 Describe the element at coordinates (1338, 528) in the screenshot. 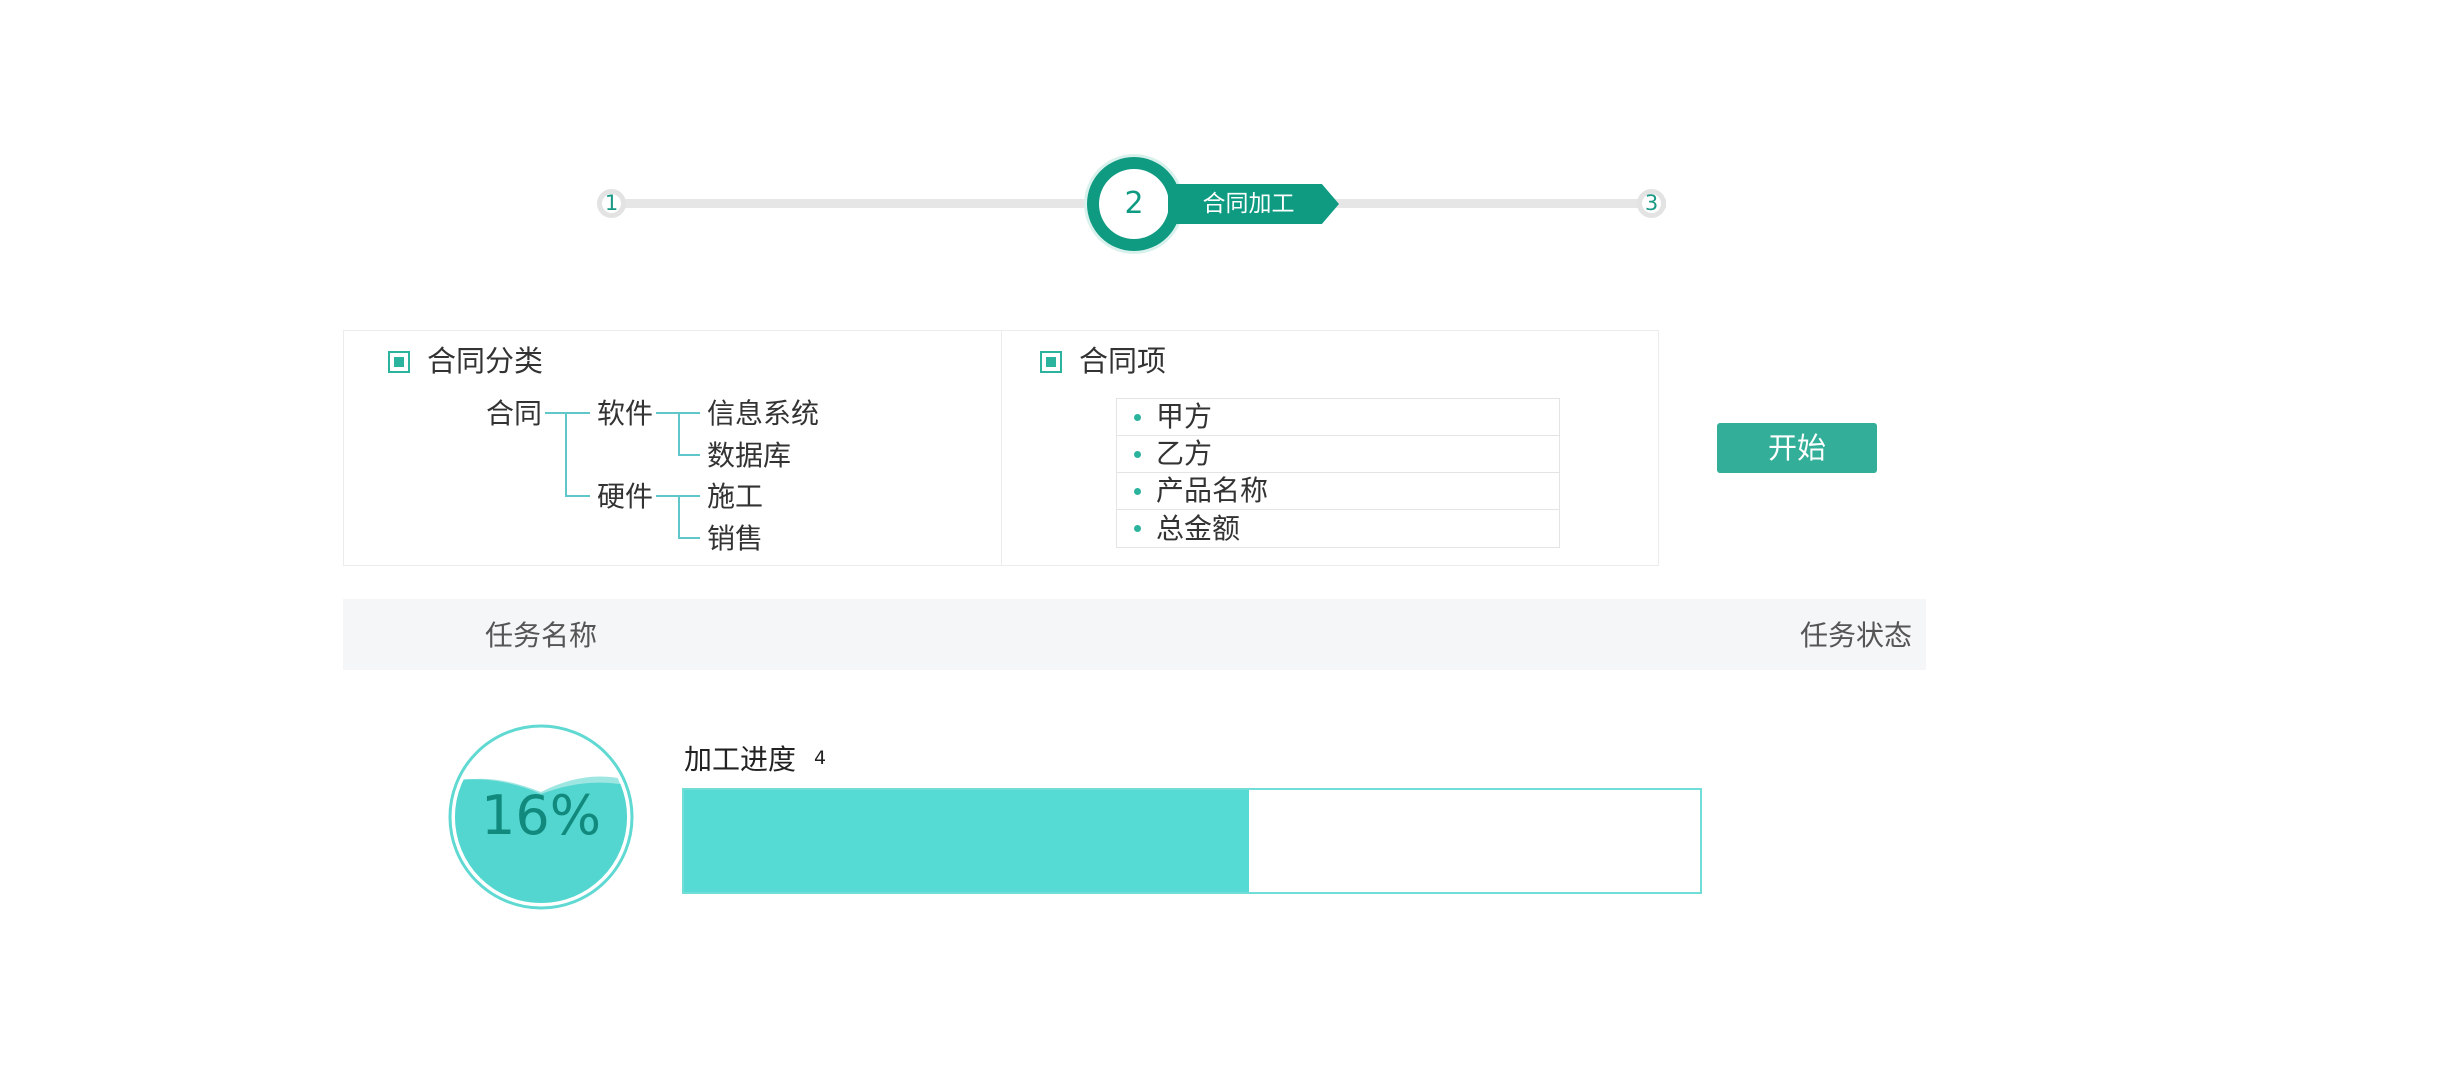

I see `list-item: 总金额` at that location.